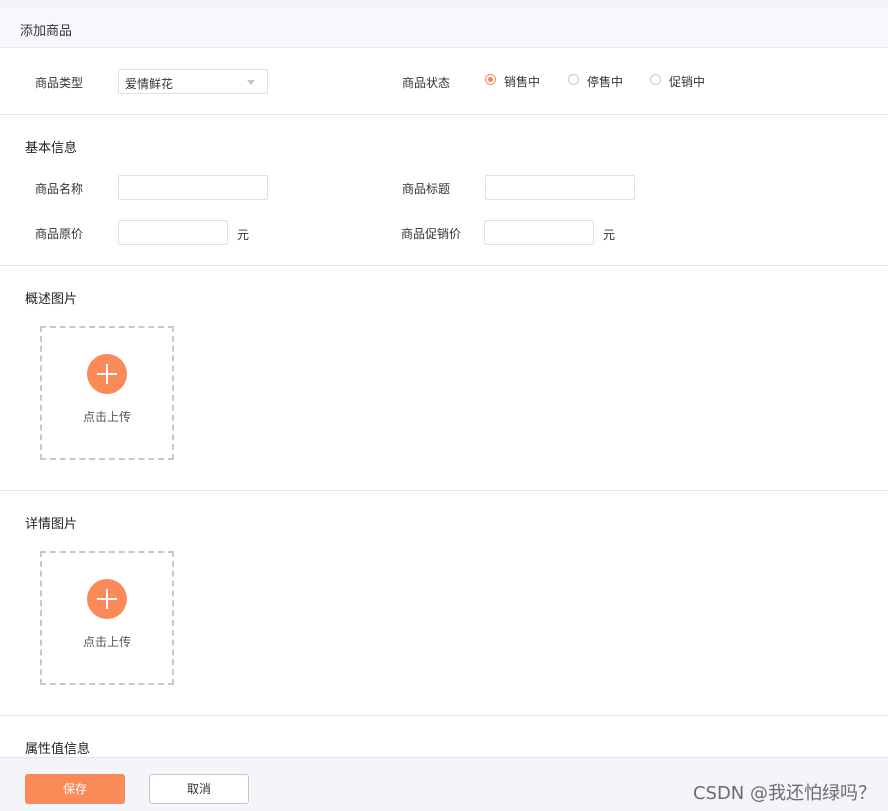  Describe the element at coordinates (426, 189) in the screenshot. I see `product-title-label: 商品标题` at that location.